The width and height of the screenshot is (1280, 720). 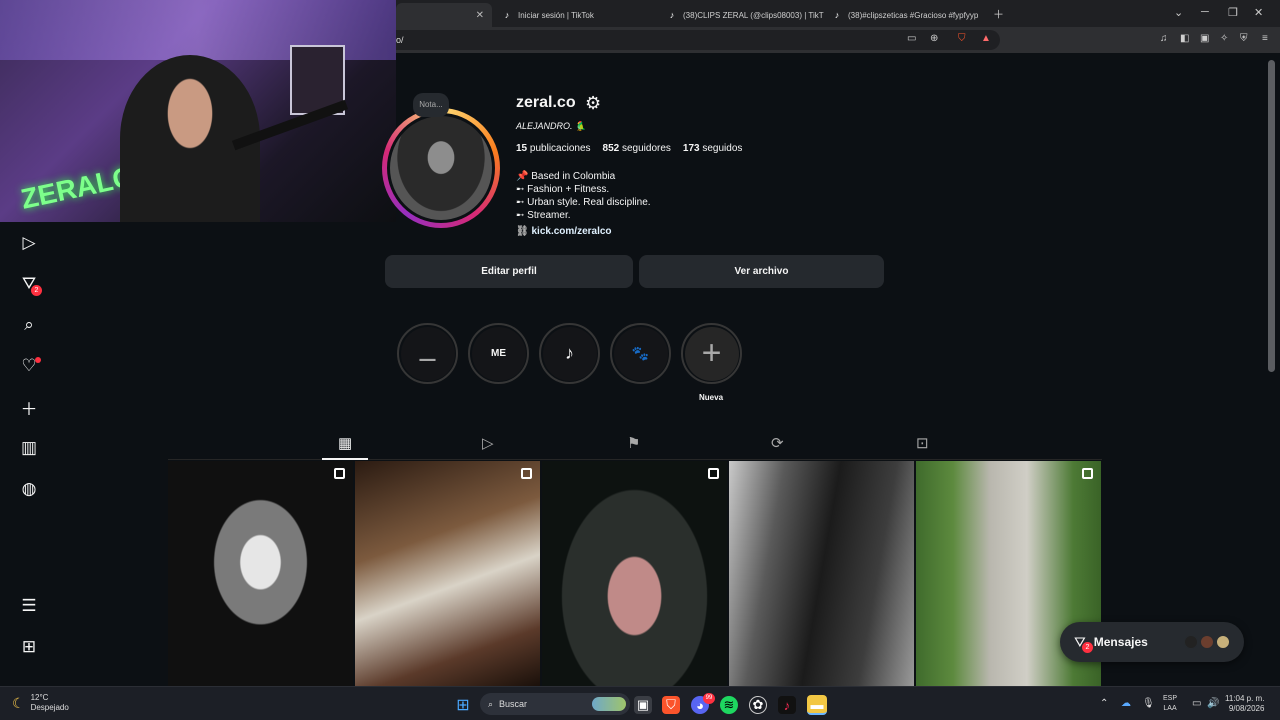 What do you see at coordinates (1265, 38) in the screenshot?
I see `menu-icon: ≡` at bounding box center [1265, 38].